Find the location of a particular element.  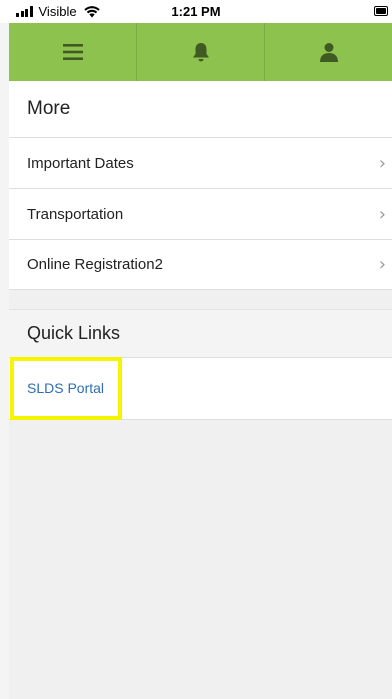

quick-link-row: SLDS Portal is located at coordinates (200, 388).